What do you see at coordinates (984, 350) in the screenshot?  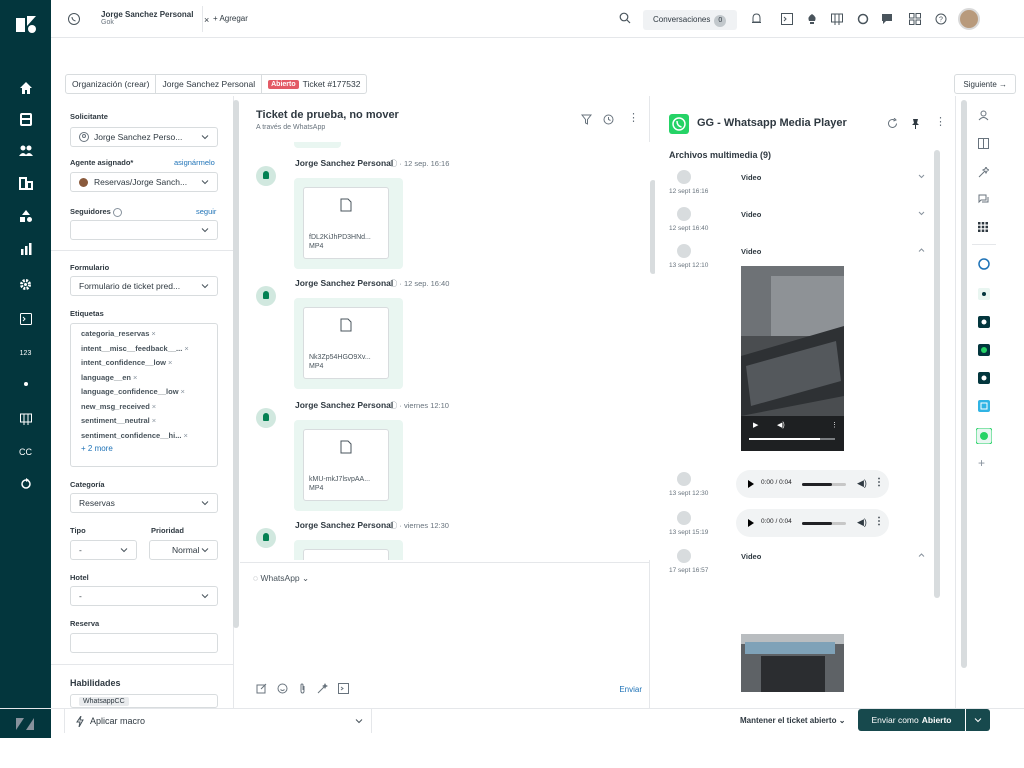 I see `app-chat-icon` at bounding box center [984, 350].